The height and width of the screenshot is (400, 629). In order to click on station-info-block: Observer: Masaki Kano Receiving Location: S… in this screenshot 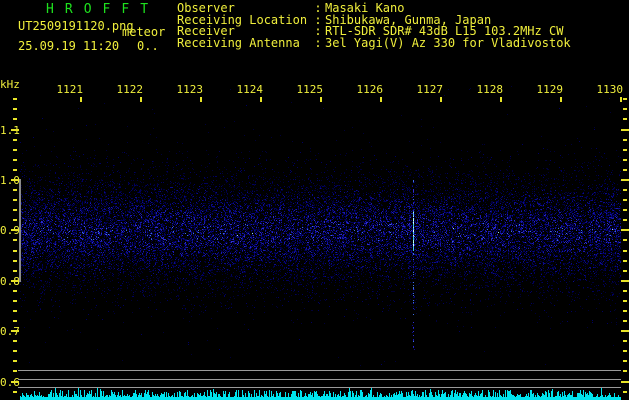, I will do `click(374, 26)`.